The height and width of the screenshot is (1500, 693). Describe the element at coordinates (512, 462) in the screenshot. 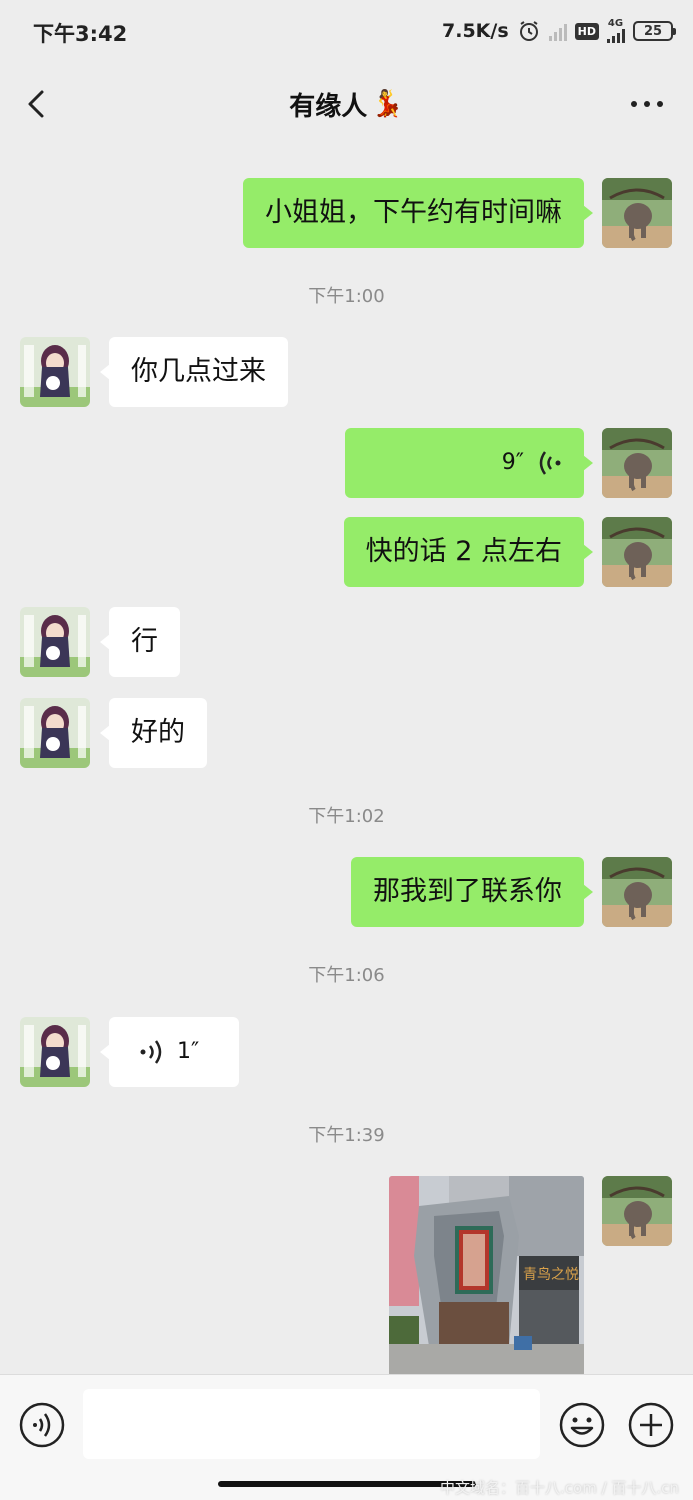

I see `voice-duration: 9″` at that location.